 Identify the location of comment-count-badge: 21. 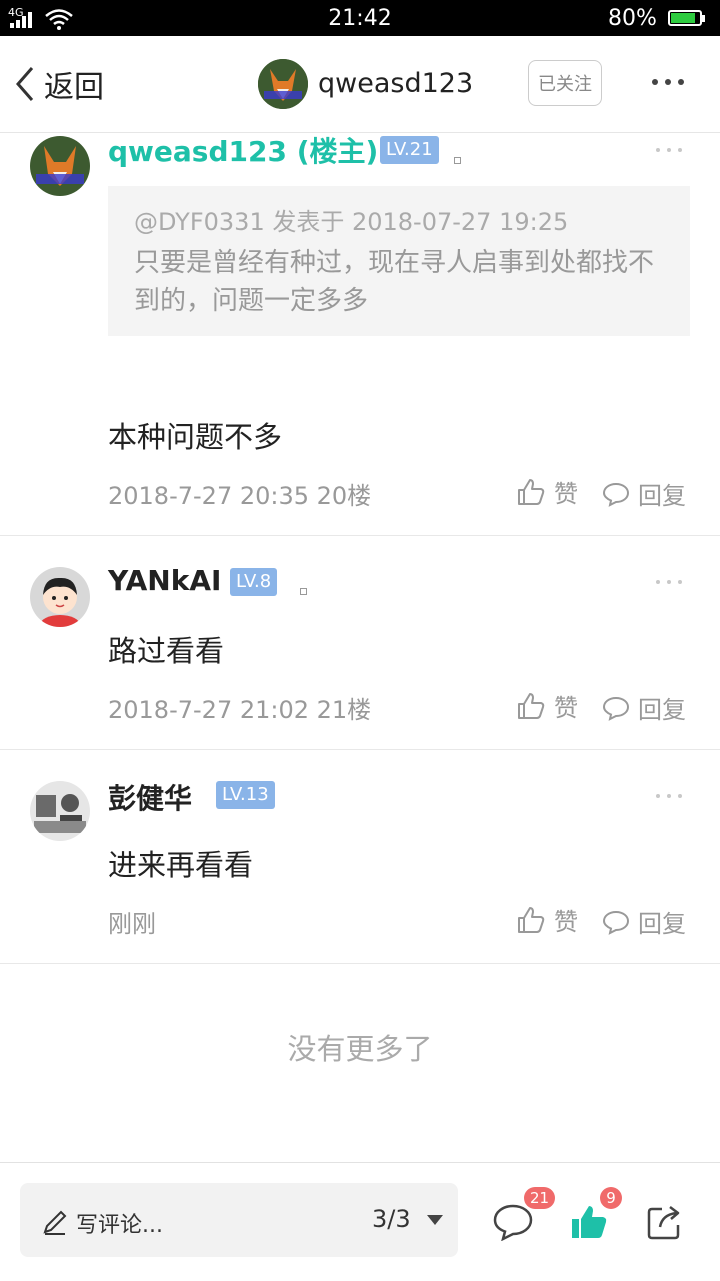
(540, 1198).